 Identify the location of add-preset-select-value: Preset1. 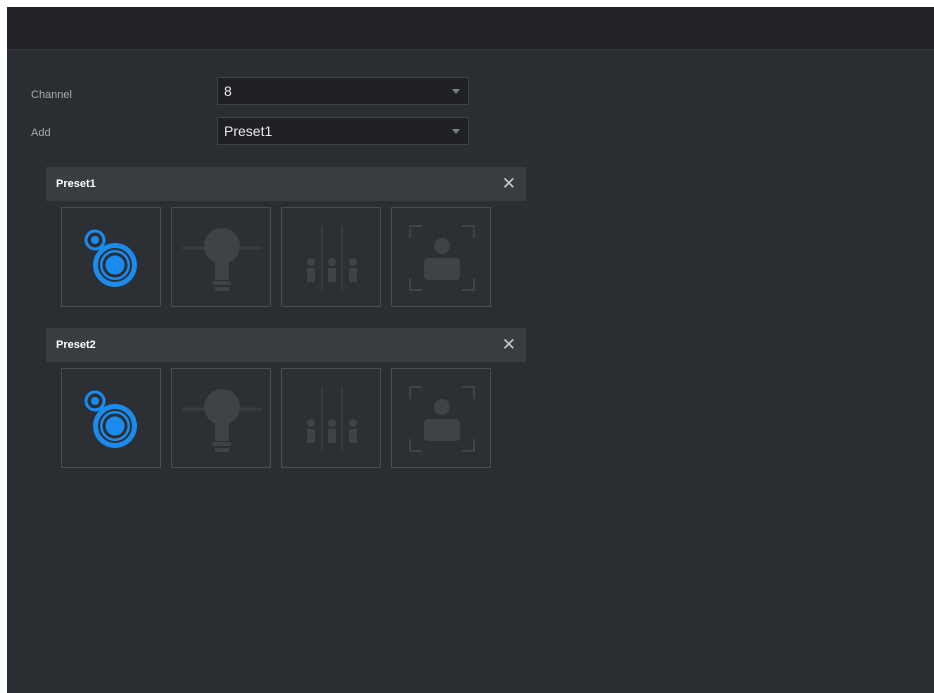
(248, 131).